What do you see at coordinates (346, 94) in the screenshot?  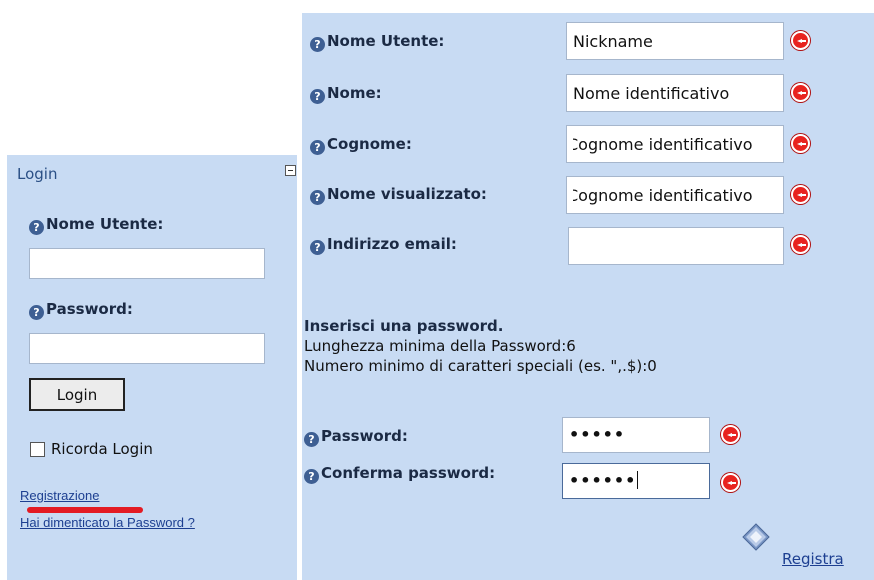 I see `field-label-name: ? Nome:` at bounding box center [346, 94].